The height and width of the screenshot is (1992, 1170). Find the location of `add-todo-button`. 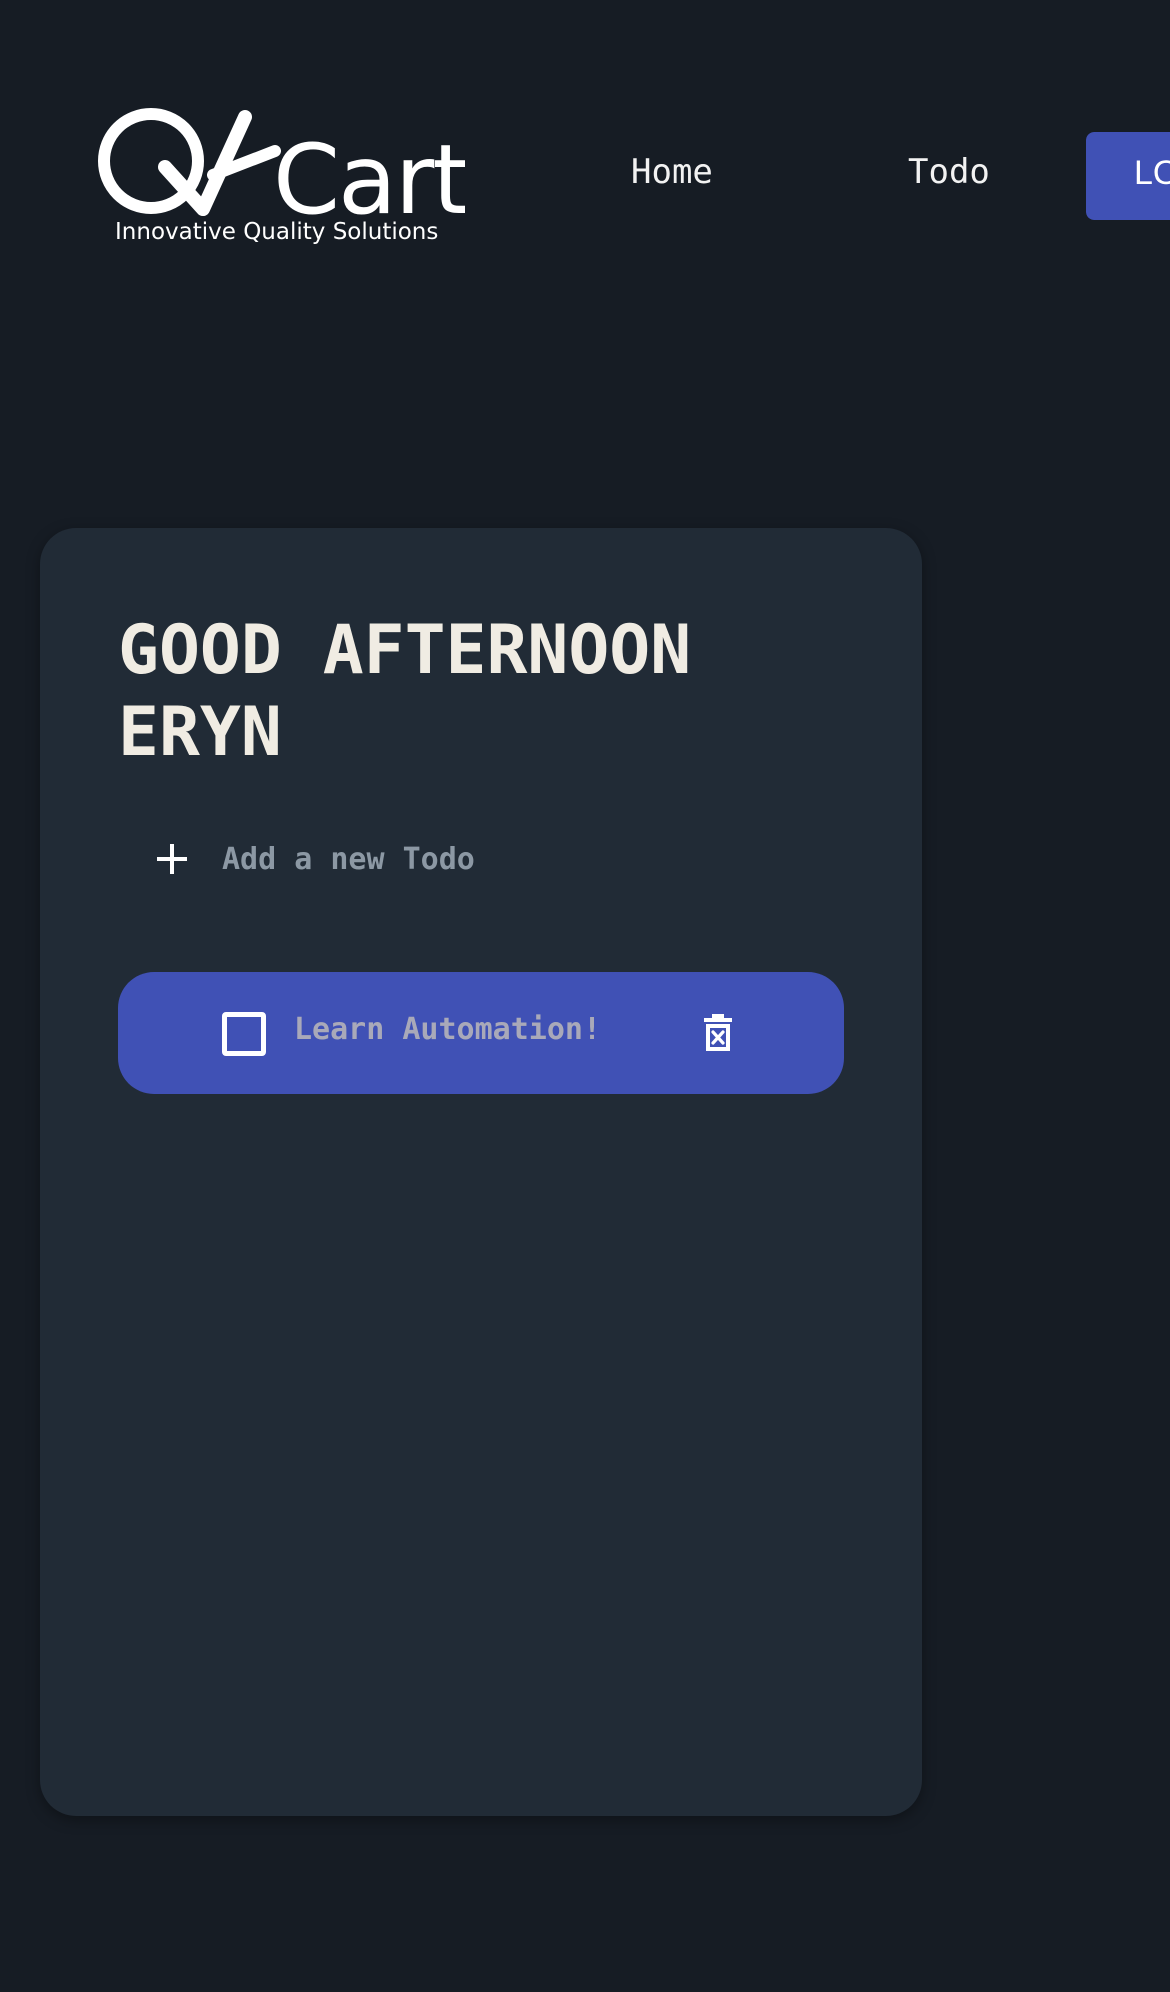

add-todo-button is located at coordinates (174, 859).